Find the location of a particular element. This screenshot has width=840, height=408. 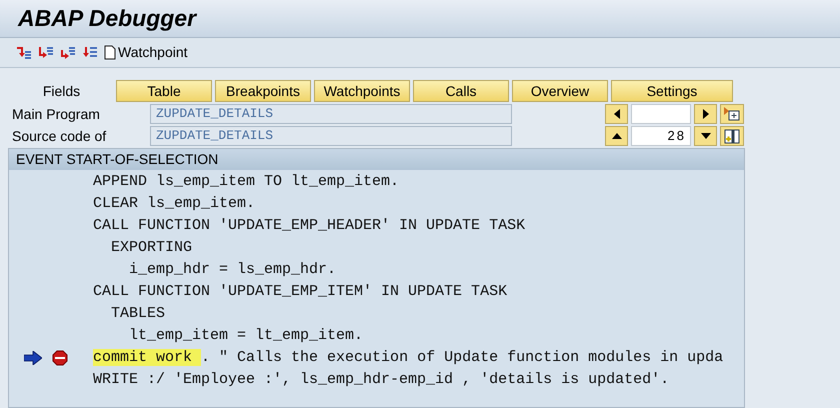

right-arrow-icon is located at coordinates (705, 114).